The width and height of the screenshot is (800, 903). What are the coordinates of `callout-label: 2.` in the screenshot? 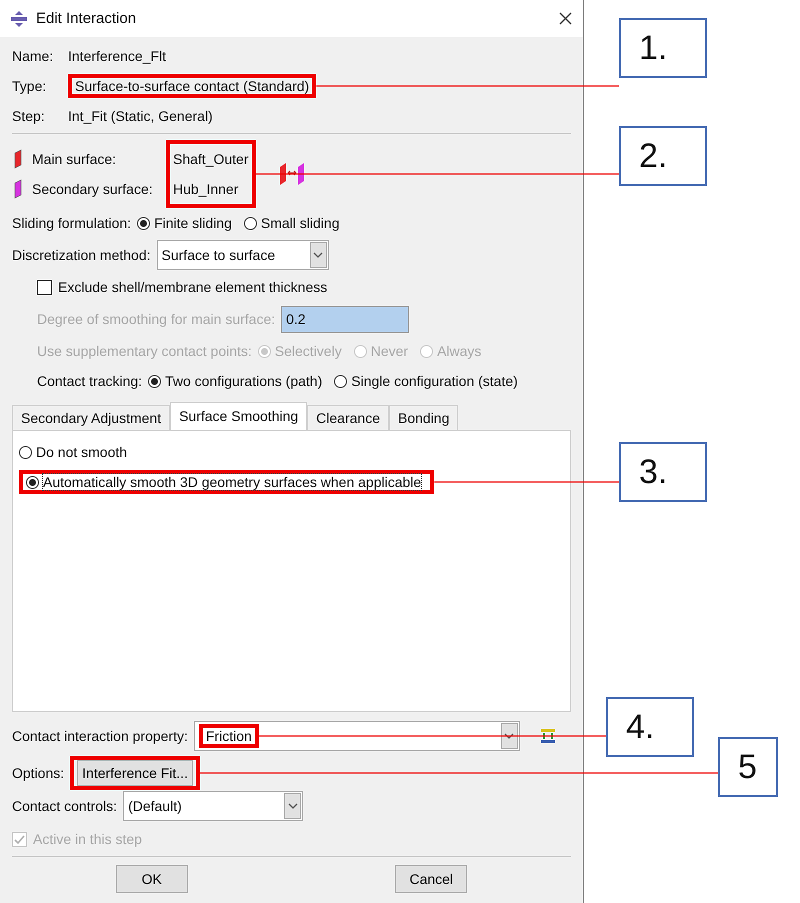 It's located at (663, 156).